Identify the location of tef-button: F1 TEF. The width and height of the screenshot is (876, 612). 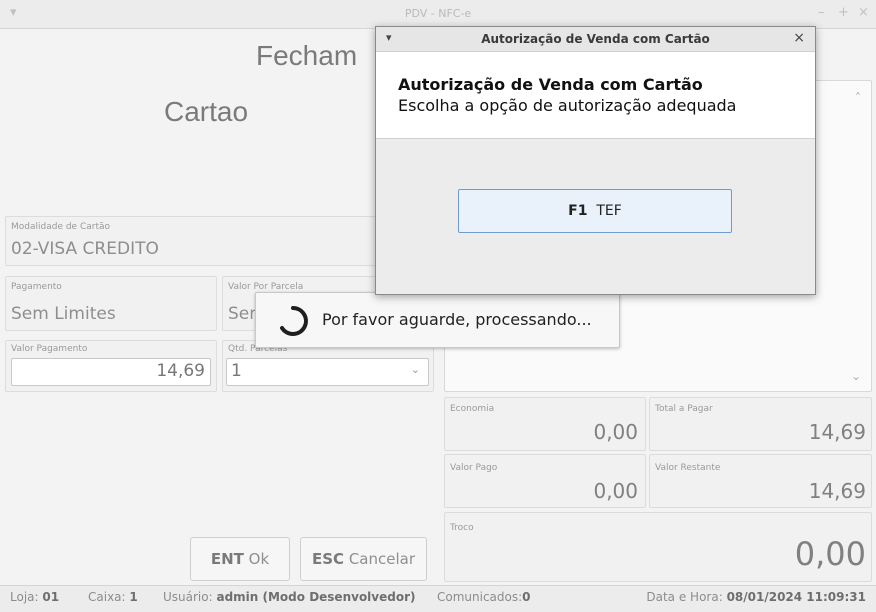
(595, 211).